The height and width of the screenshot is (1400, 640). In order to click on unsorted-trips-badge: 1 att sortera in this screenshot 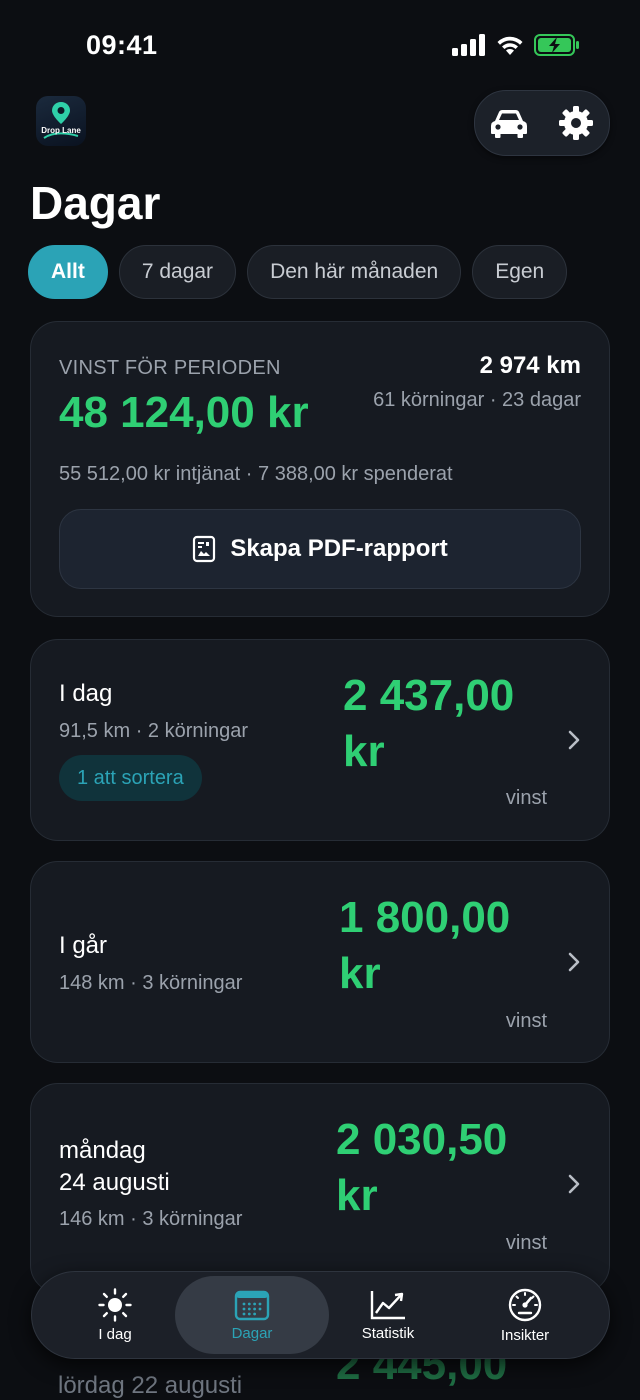, I will do `click(130, 778)`.